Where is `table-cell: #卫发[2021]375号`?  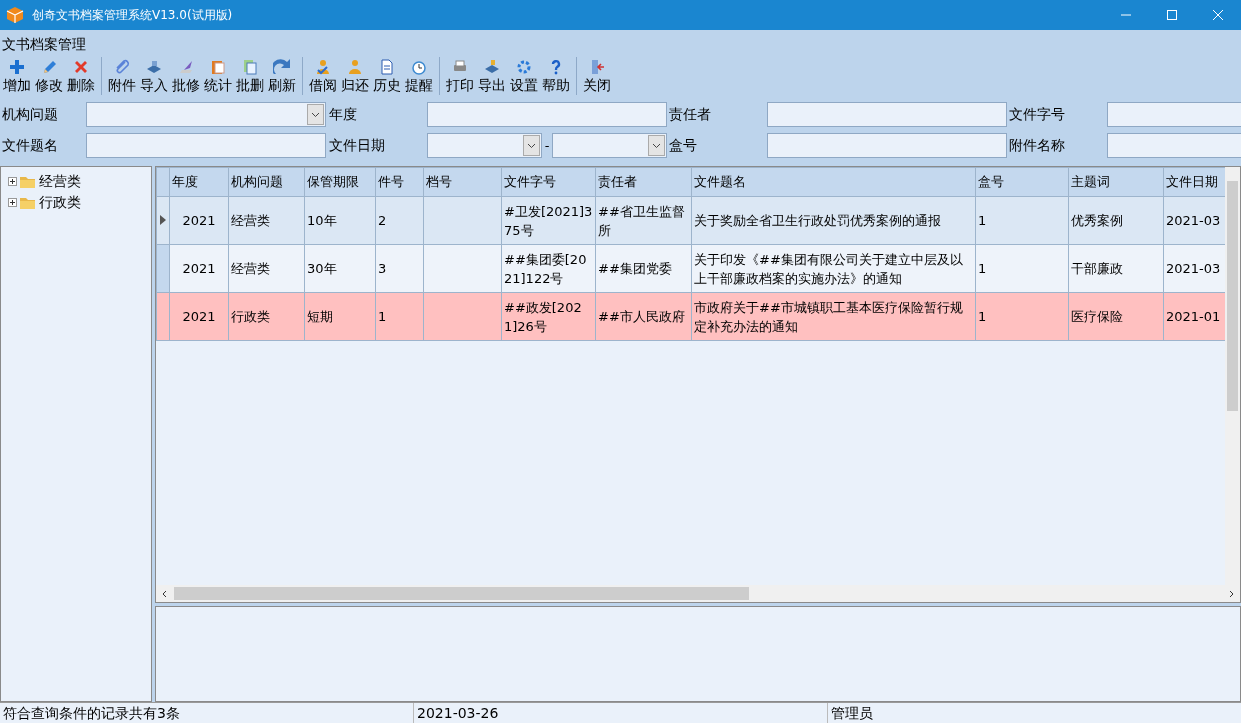
table-cell: #卫发[2021]375号 is located at coordinates (548, 220).